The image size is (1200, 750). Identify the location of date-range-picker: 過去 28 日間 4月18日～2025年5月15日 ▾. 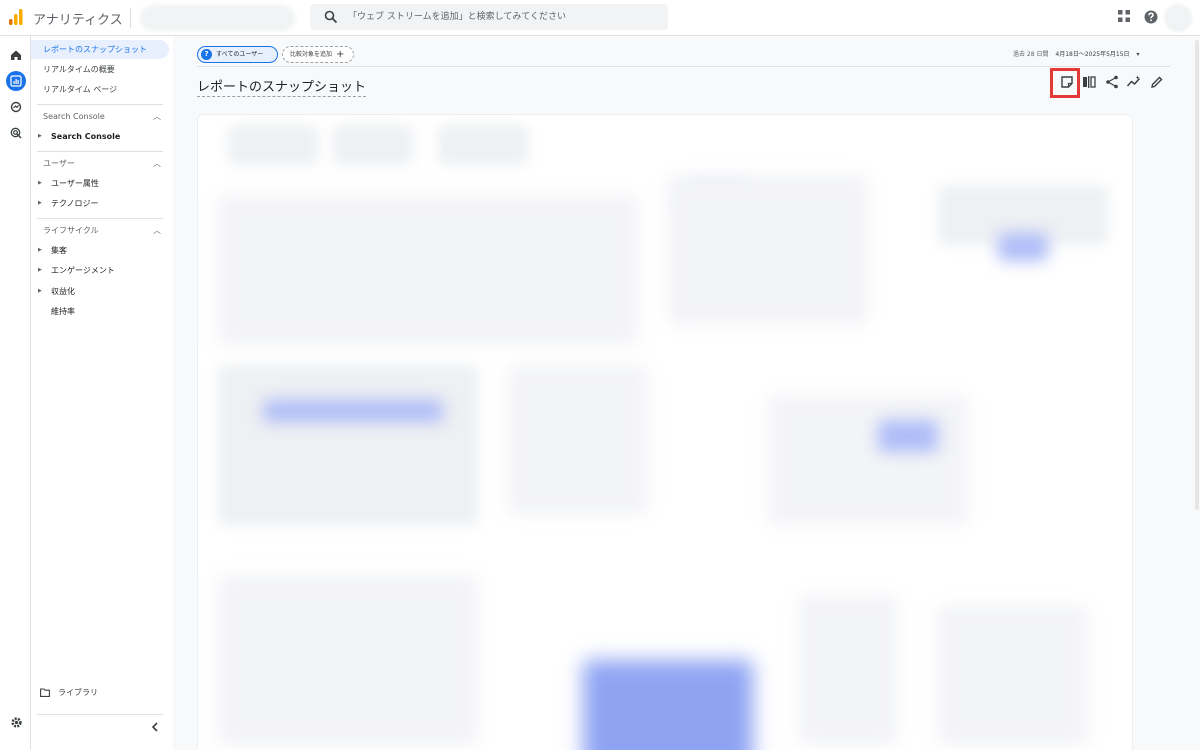
(1076, 53).